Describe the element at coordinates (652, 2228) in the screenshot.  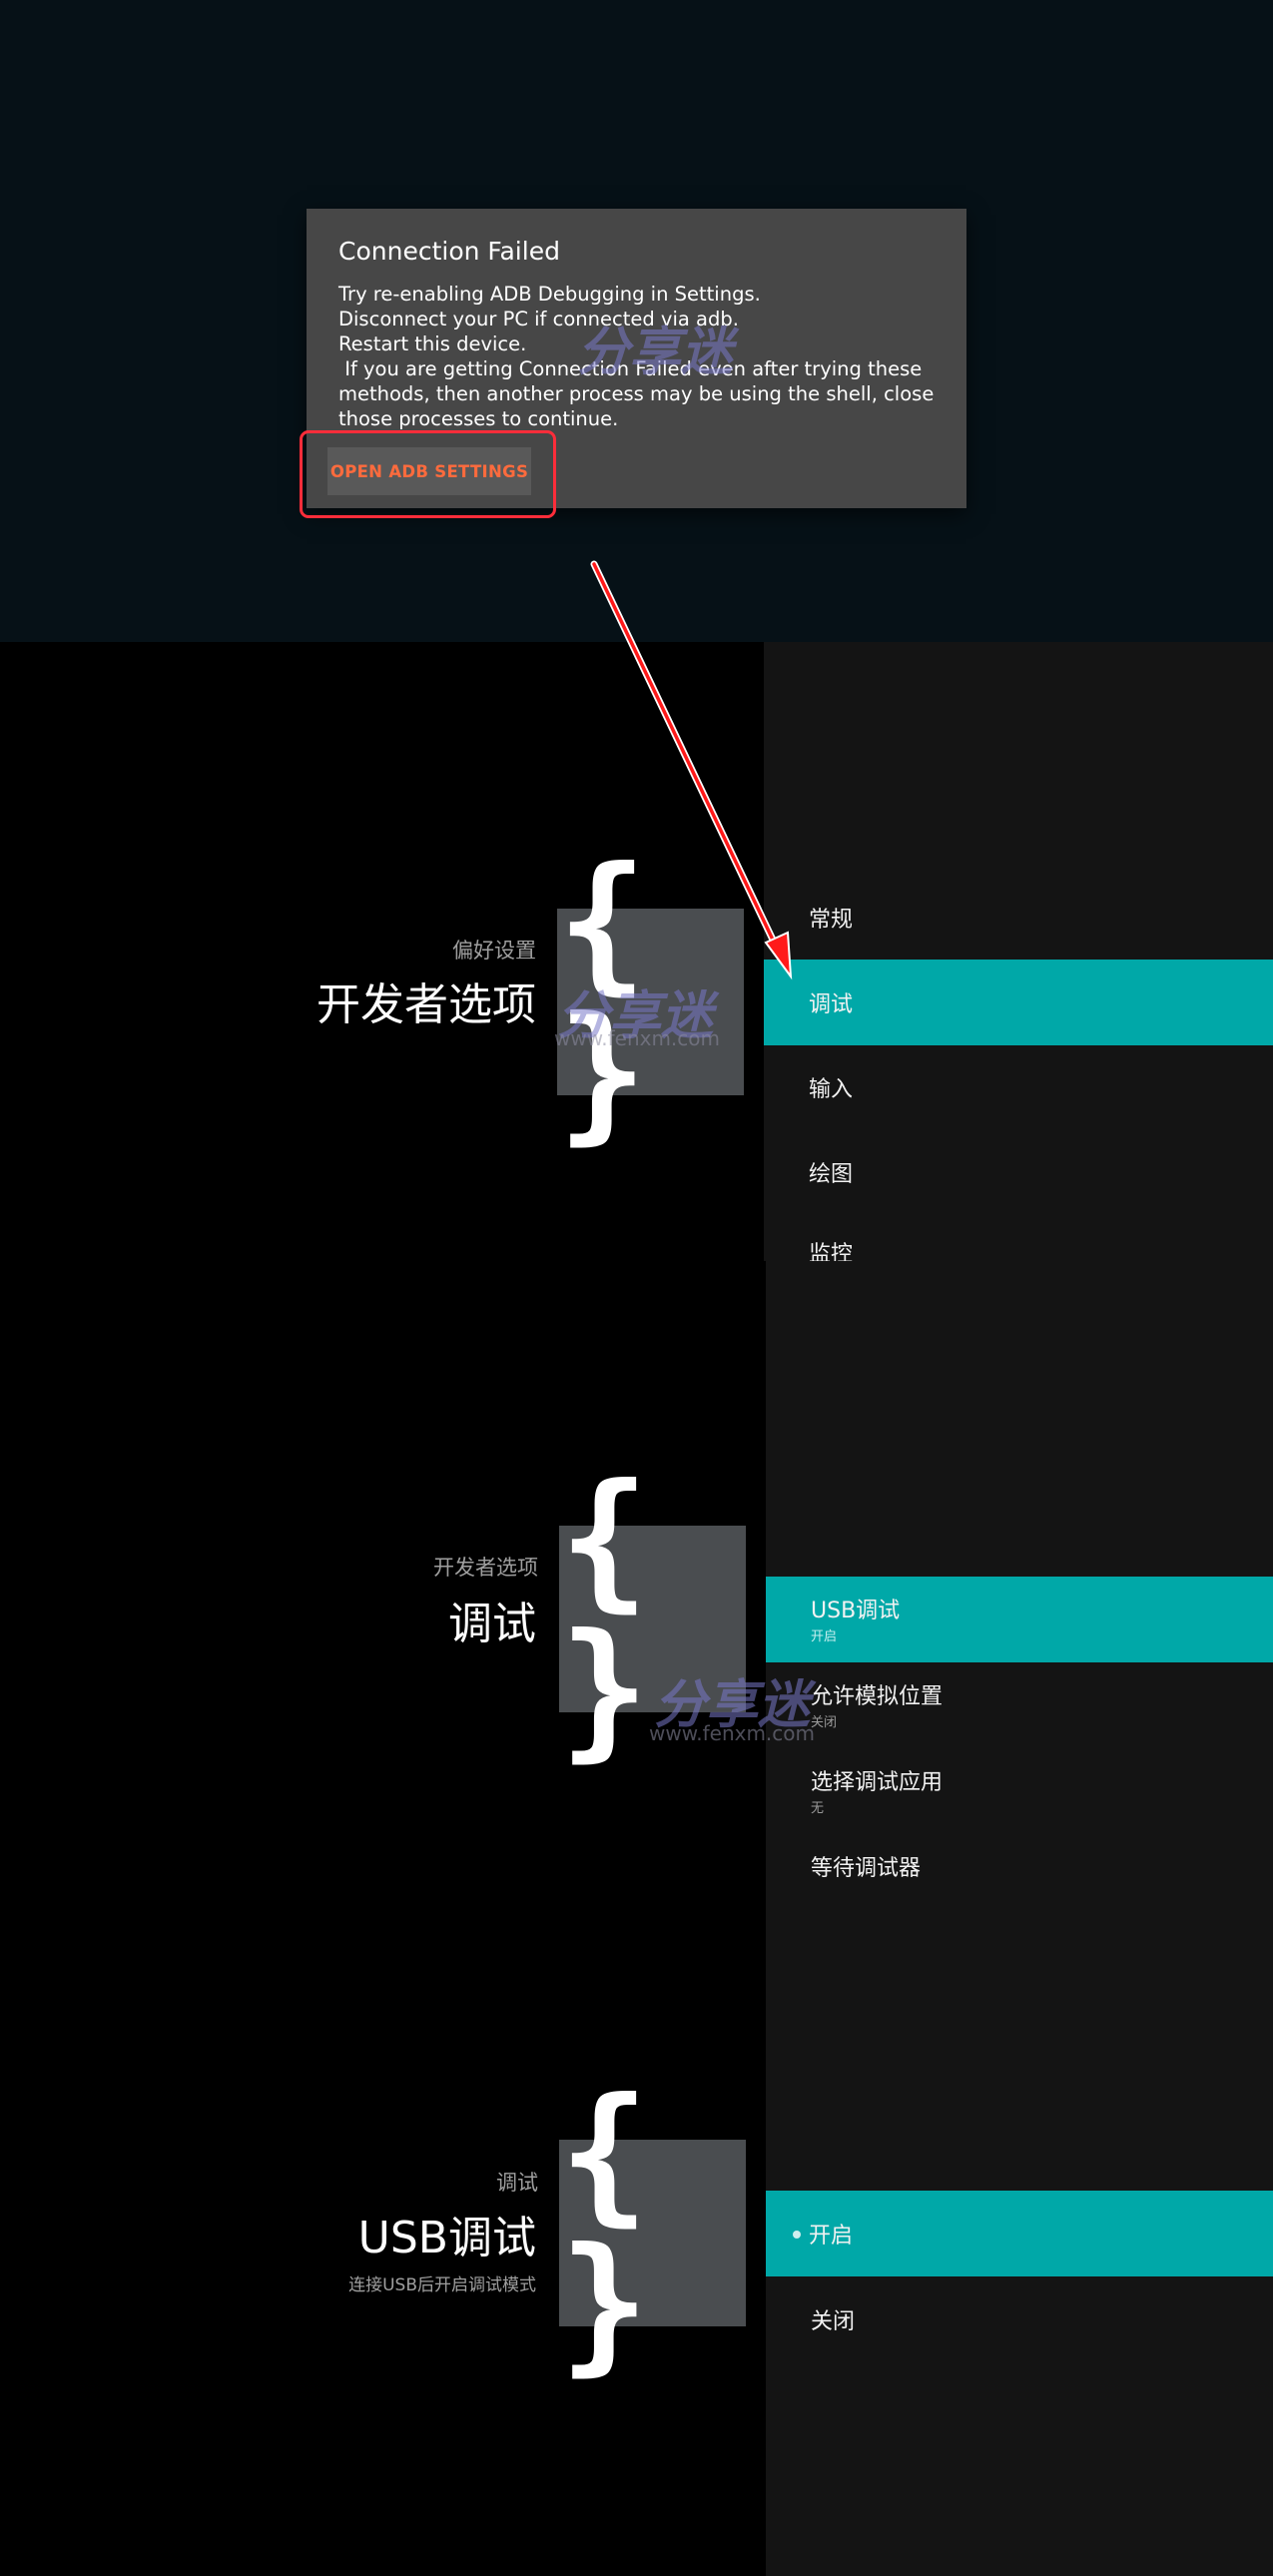
I see `usb-debug-icon: { }` at that location.